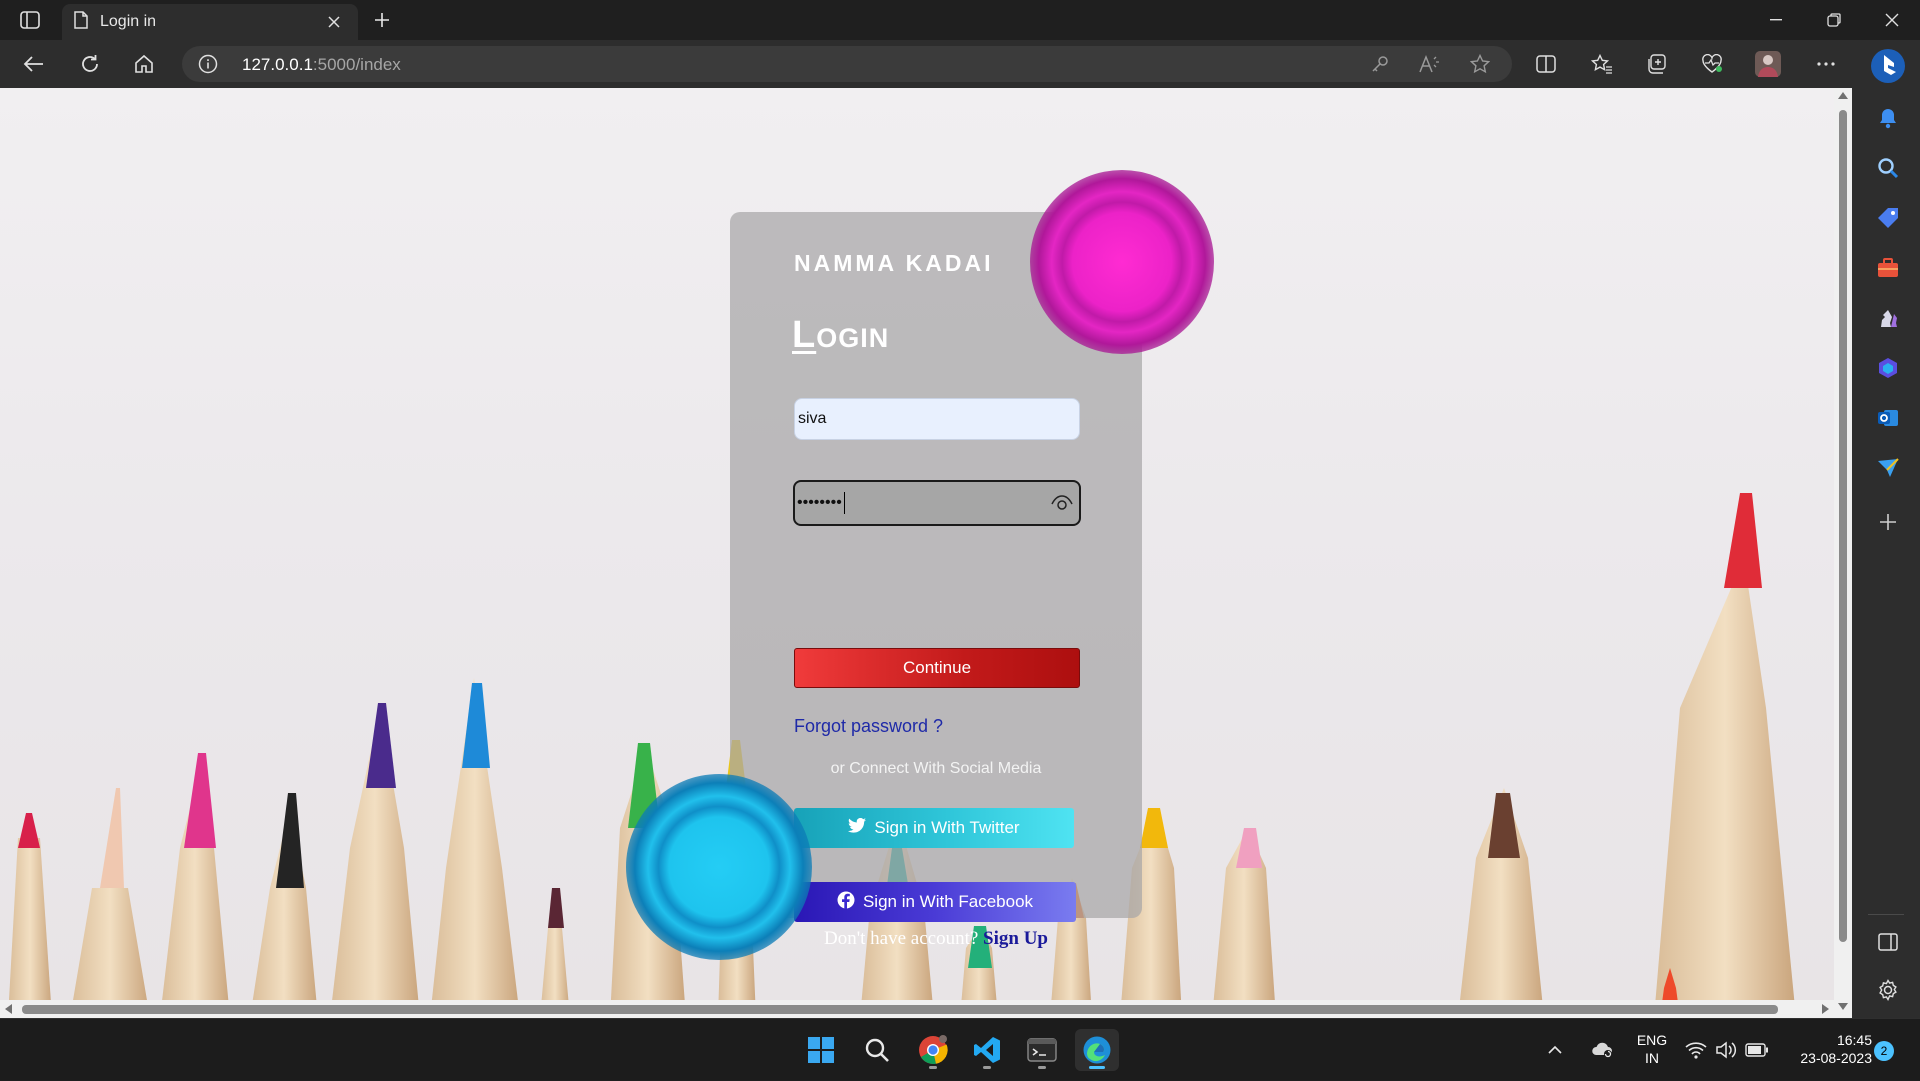 This screenshot has width=1920, height=1081. Describe the element at coordinates (1430, 64) in the screenshot. I see `read-aloud-icon` at that location.